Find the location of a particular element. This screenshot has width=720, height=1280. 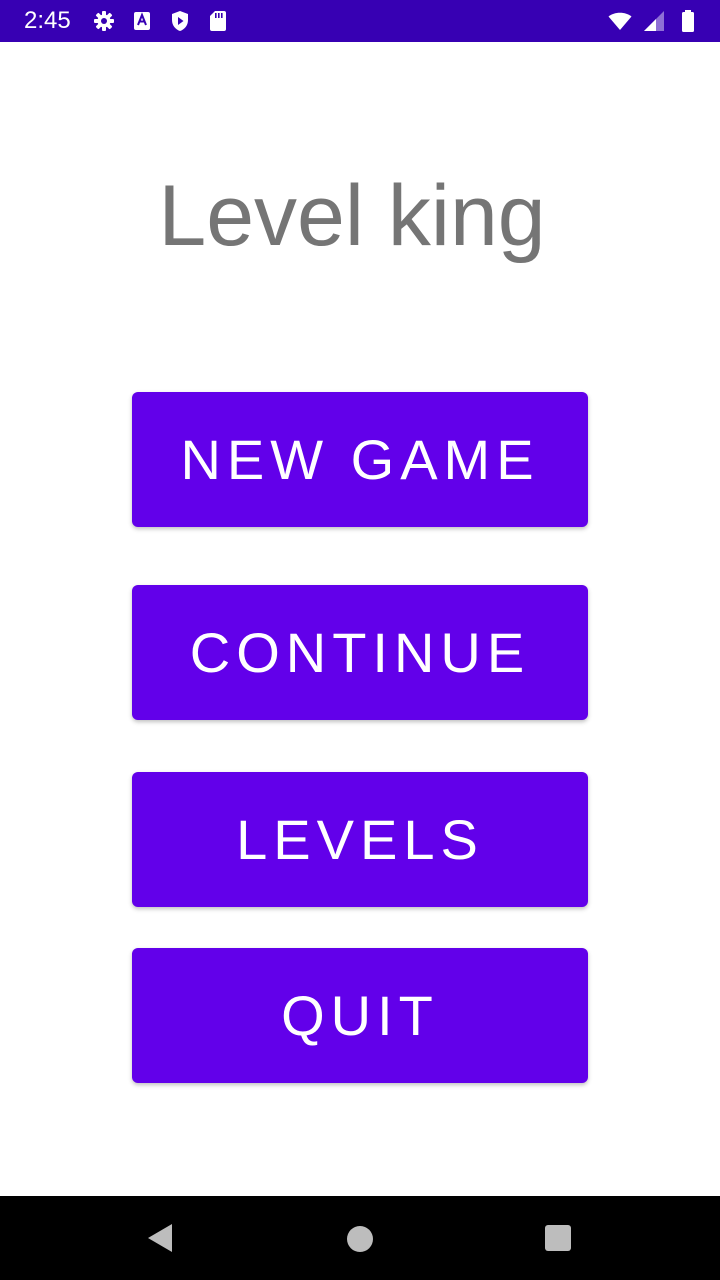

battery-icon is located at coordinates (688, 21).